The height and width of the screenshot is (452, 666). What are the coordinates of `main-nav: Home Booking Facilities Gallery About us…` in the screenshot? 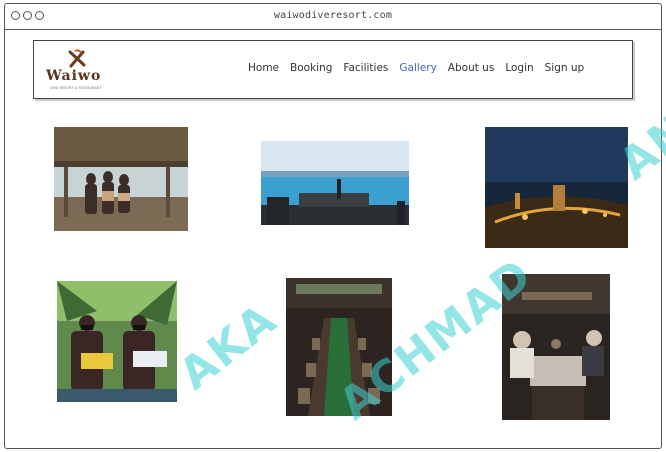 It's located at (421, 68).